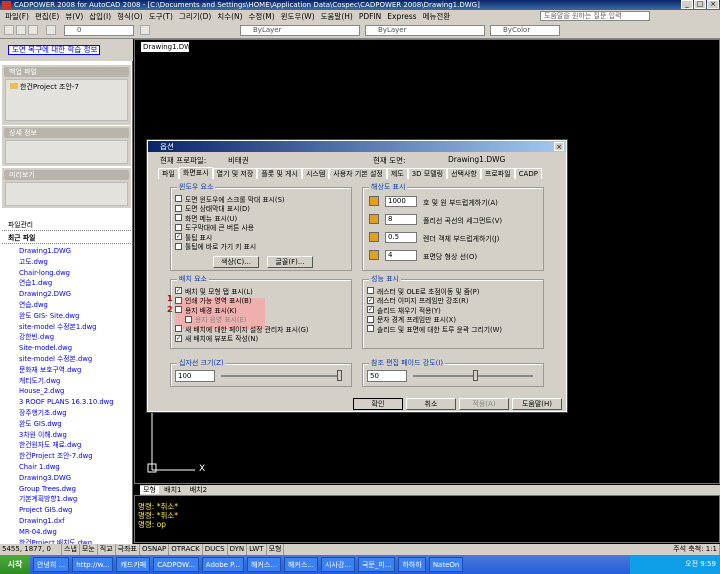 The width and height of the screenshot is (720, 574). I want to click on detail-header: 상세 정보, so click(66, 133).